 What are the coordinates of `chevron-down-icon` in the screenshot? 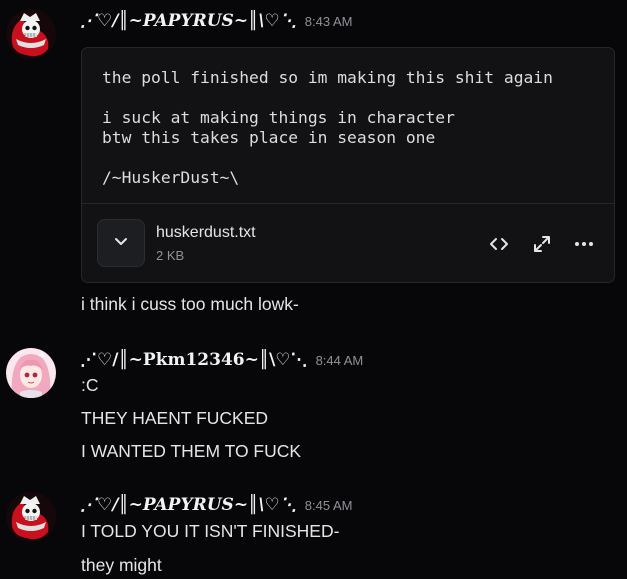 It's located at (121, 243).